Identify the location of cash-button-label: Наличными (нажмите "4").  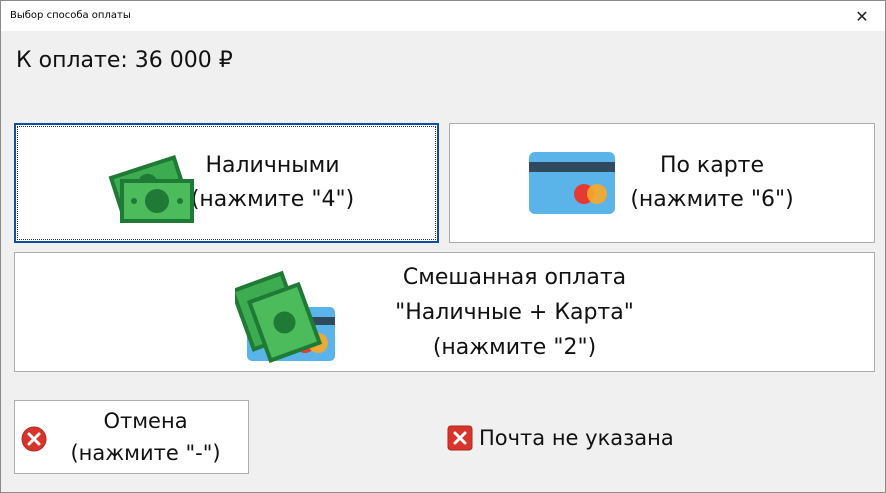
(272, 182).